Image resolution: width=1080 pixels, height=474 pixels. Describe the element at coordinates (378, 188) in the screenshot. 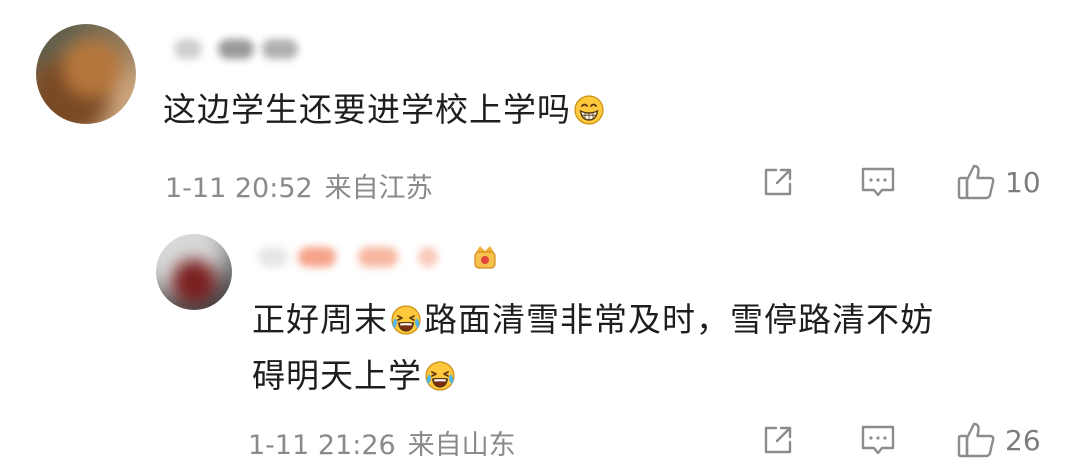

I see `location: 来自江苏` at that location.